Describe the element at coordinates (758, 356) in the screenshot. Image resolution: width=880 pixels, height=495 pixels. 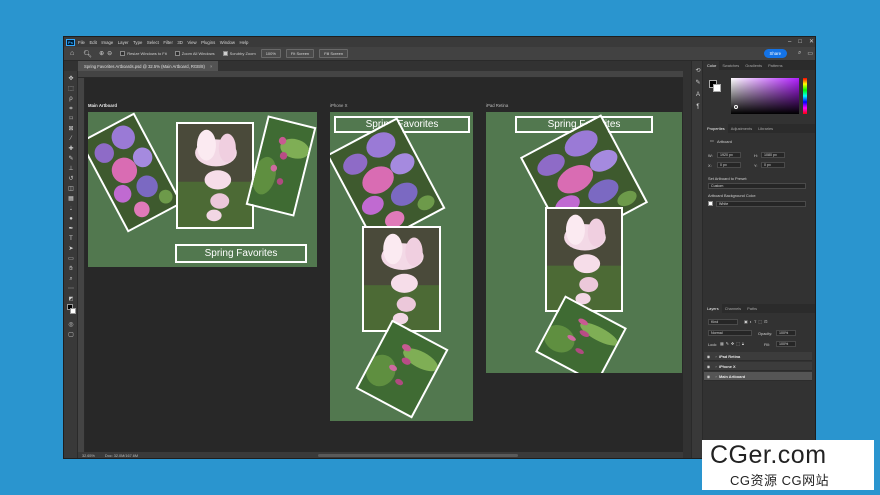
I see `layer-row-ipad-retina: ◉ › iPad Retina` at that location.